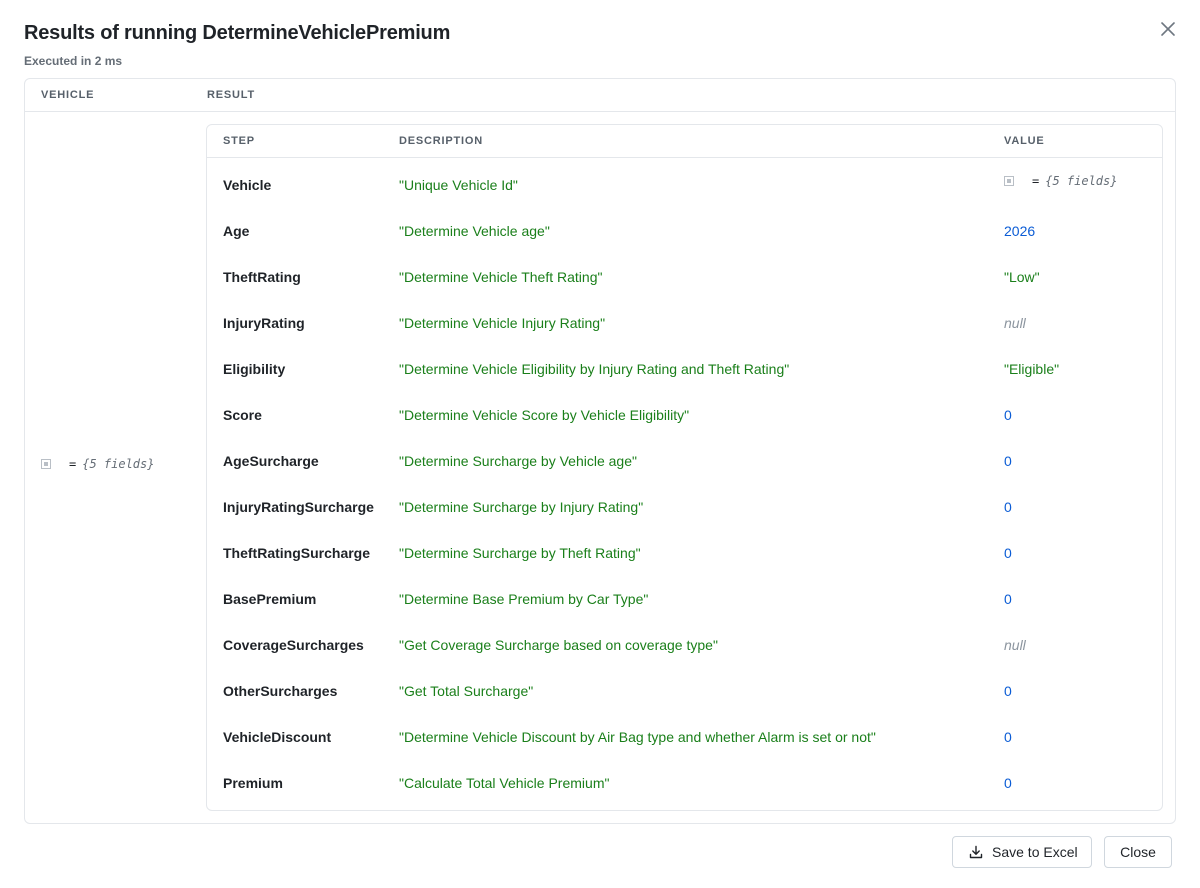  Describe the element at coordinates (504, 783) in the screenshot. I see `step-description: "Calculate Total Vehicle Premium"` at that location.